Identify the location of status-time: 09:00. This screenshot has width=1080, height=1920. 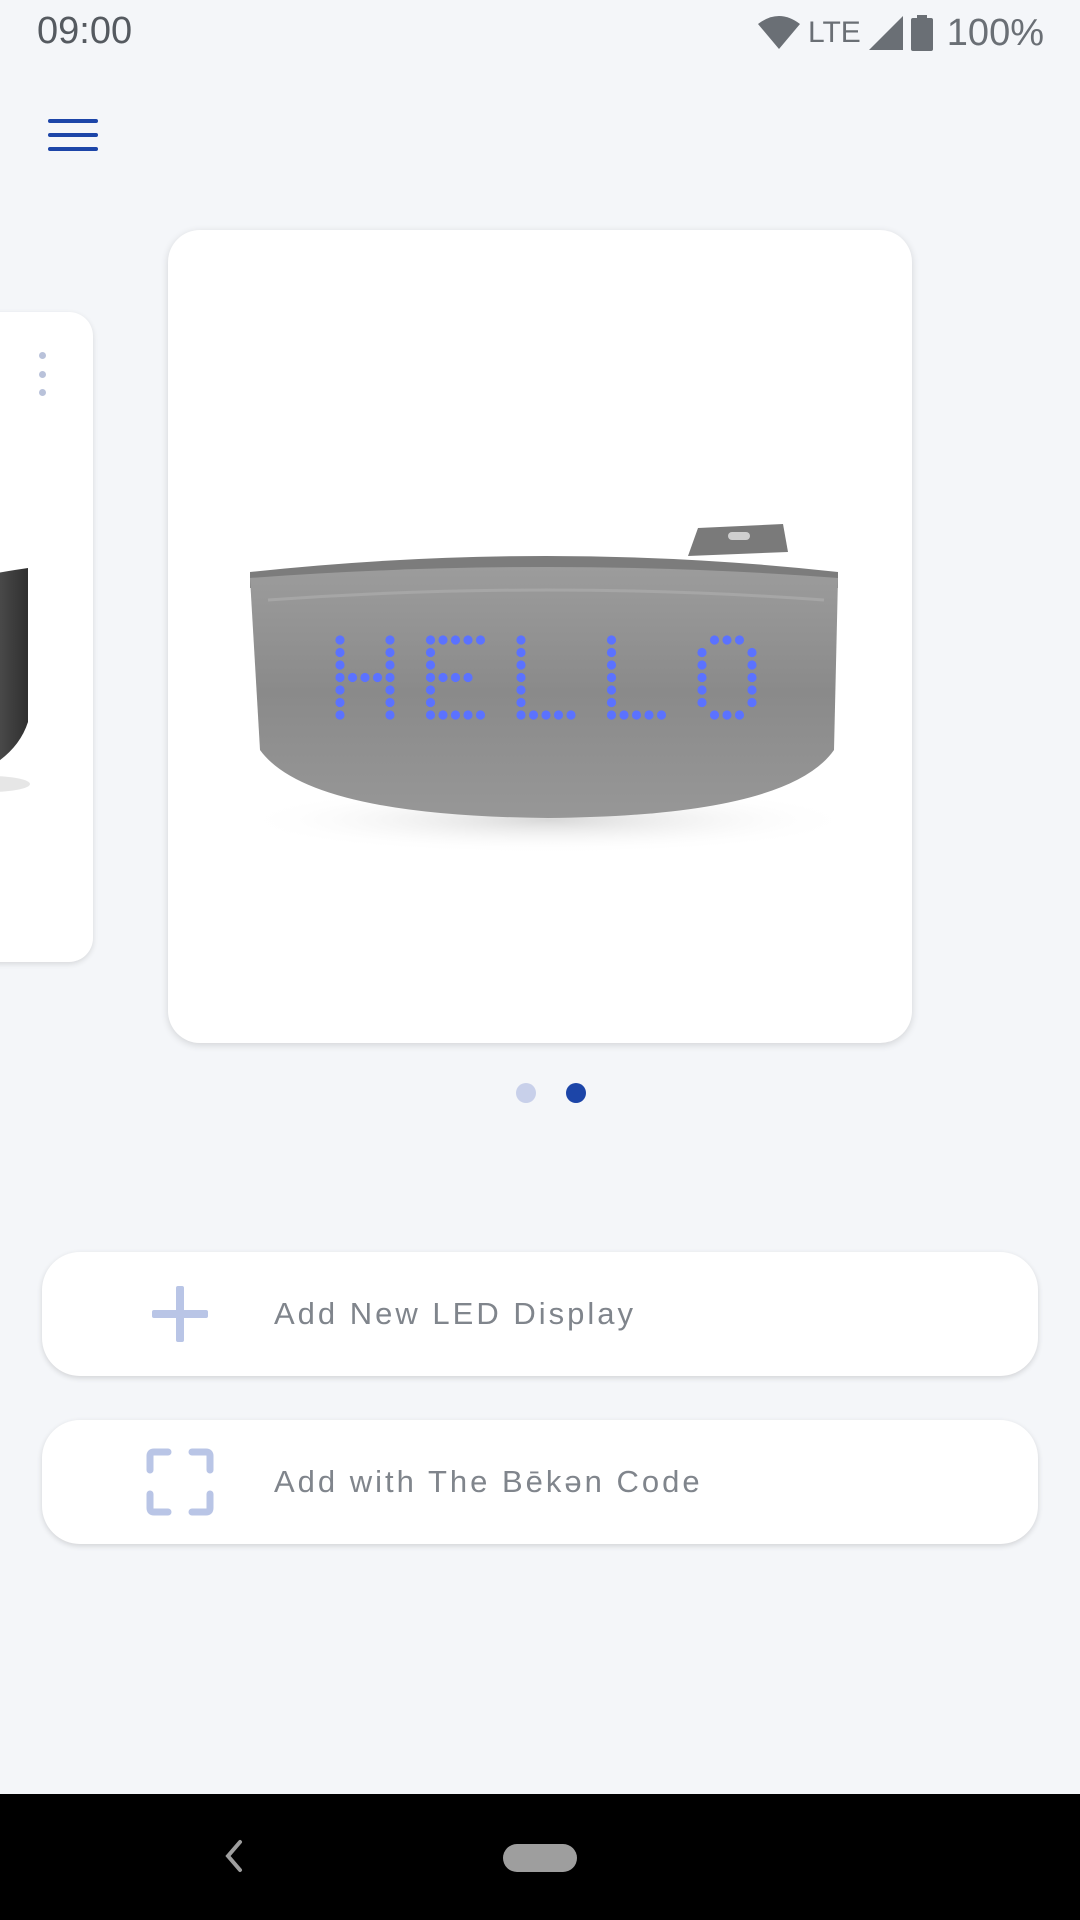
(85, 31).